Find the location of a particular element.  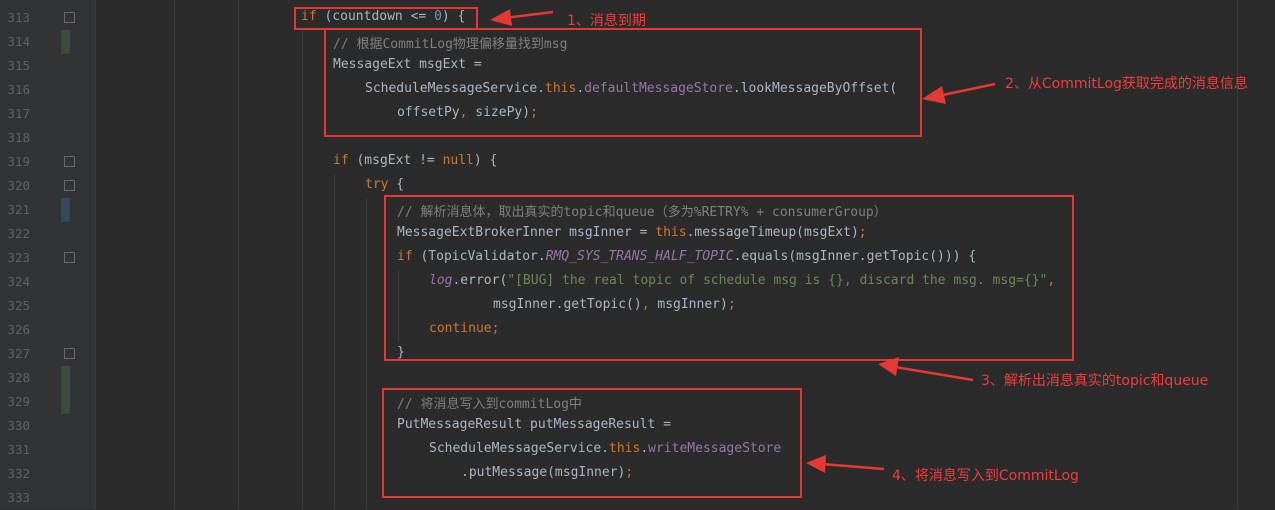

annotation-label-2: 2、从CommitLog获取完成的消息信息 is located at coordinates (1126, 84).